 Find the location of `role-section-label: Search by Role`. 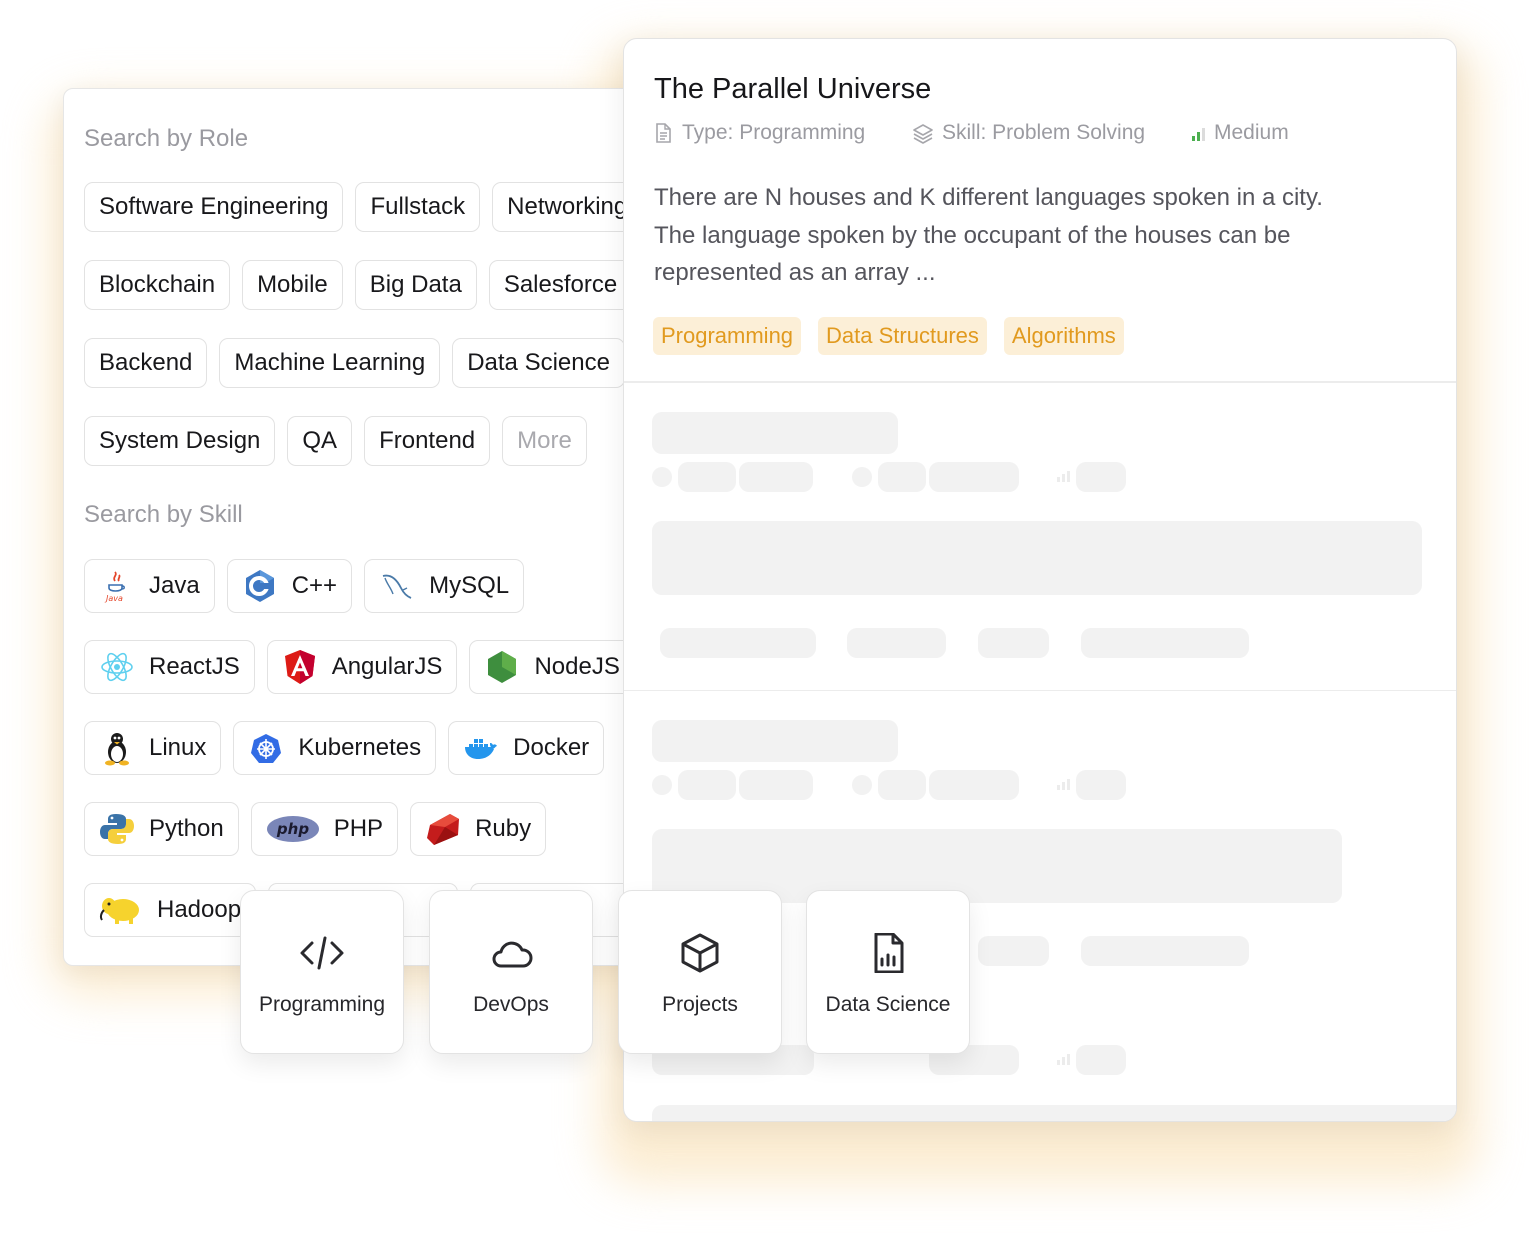

role-section-label: Search by Role is located at coordinates (166, 138).